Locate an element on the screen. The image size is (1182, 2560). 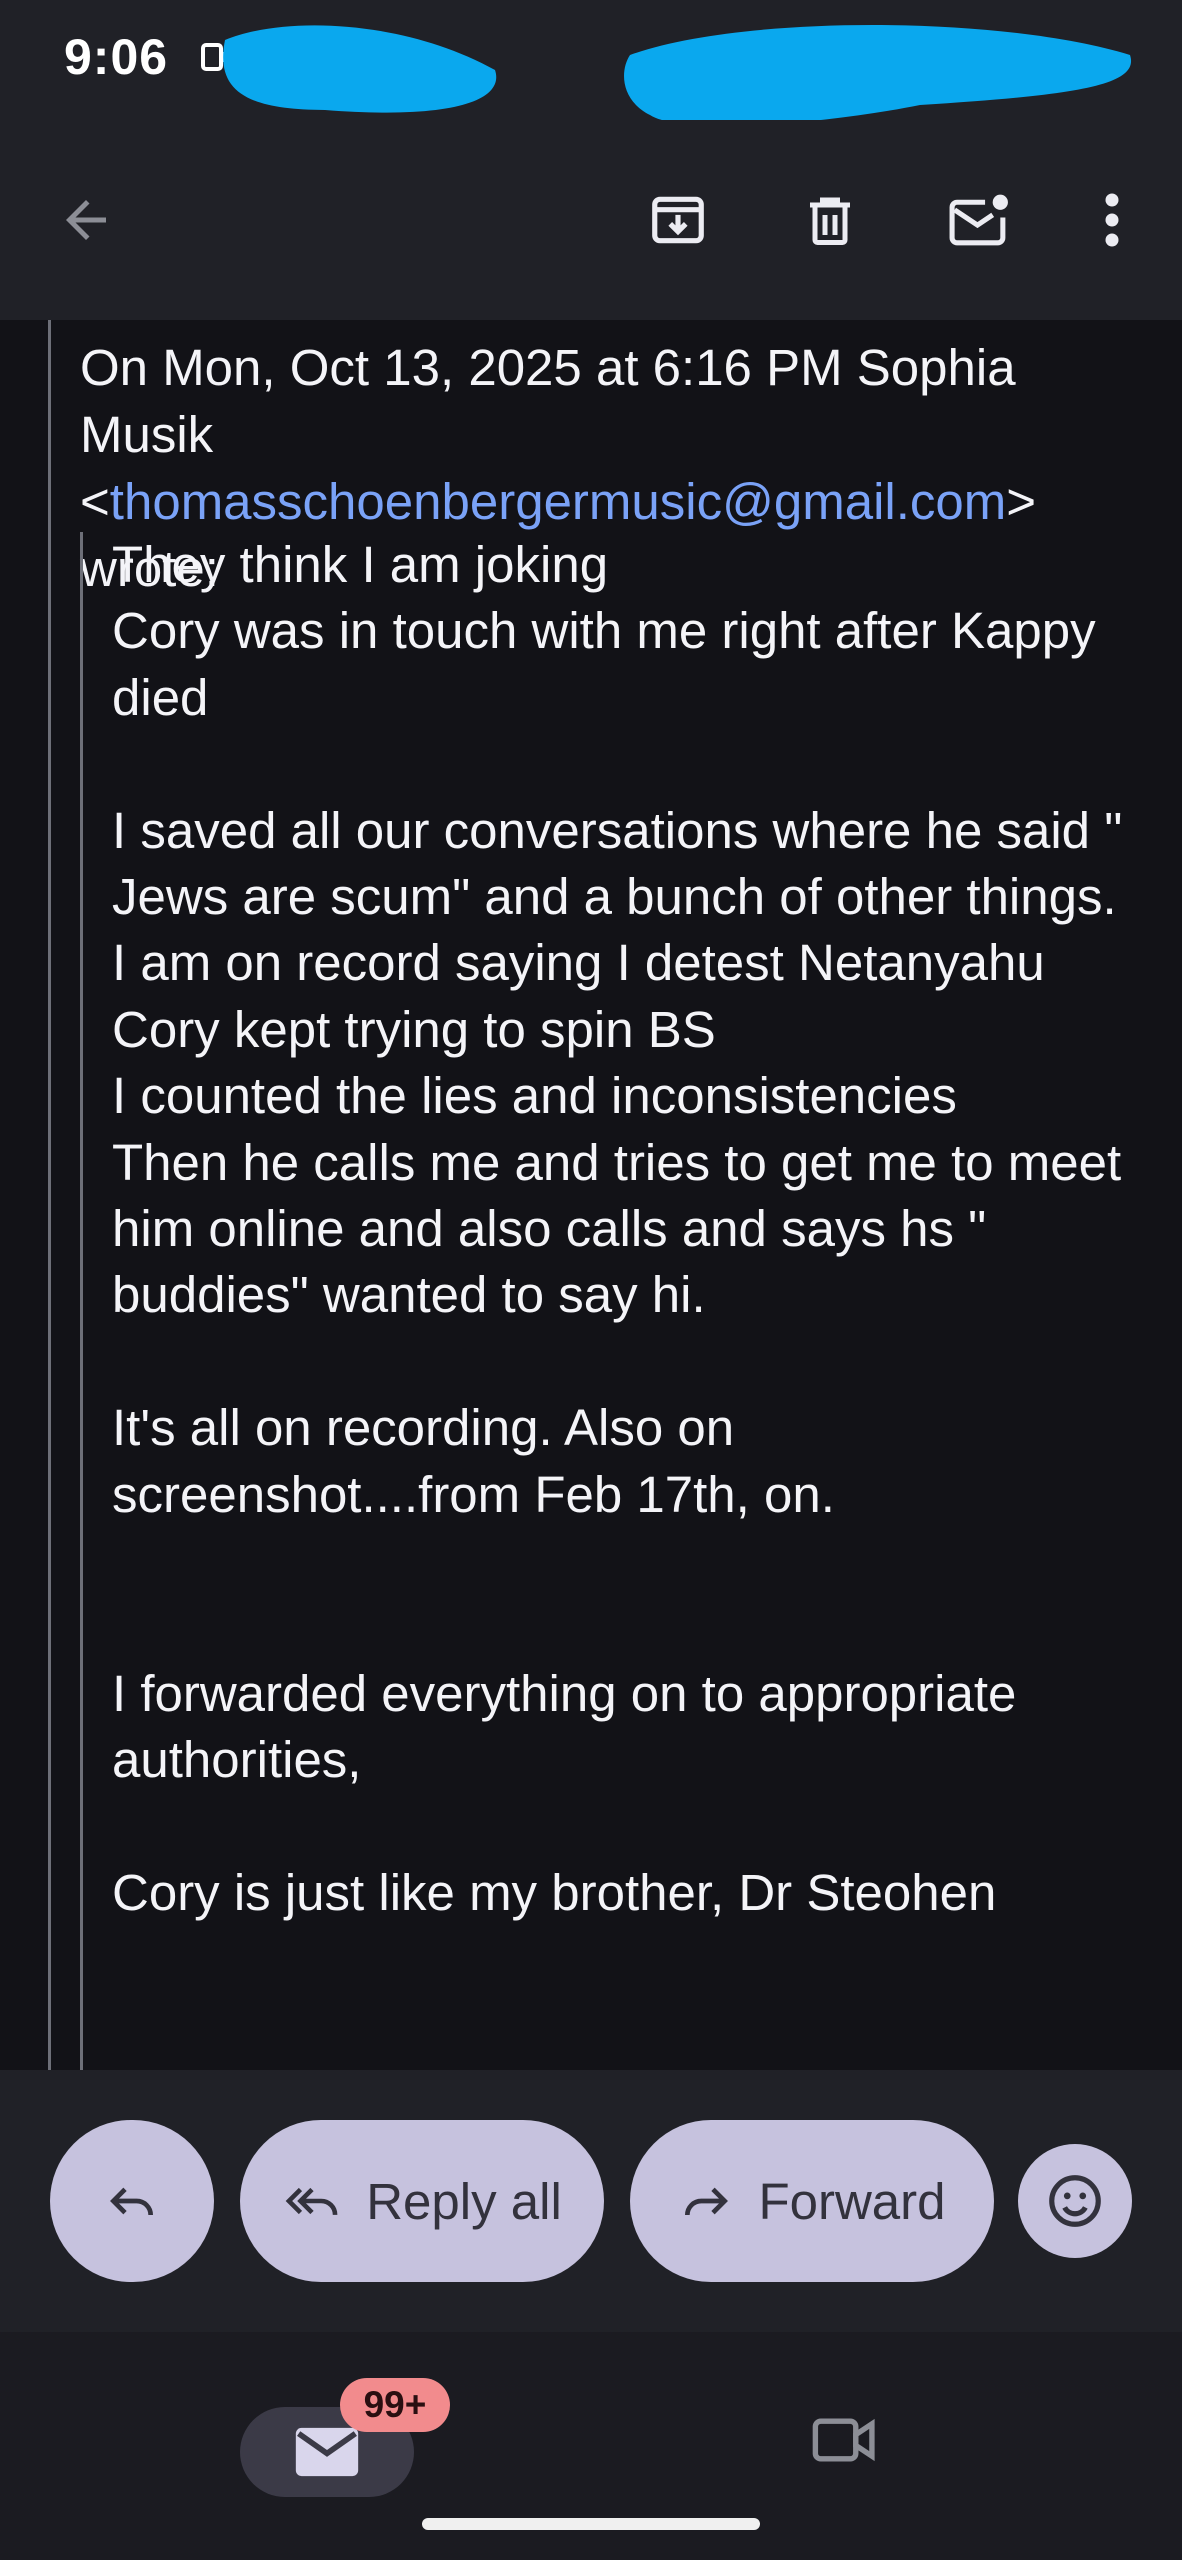
quote-bar-outer is located at coordinates (49, 1195).